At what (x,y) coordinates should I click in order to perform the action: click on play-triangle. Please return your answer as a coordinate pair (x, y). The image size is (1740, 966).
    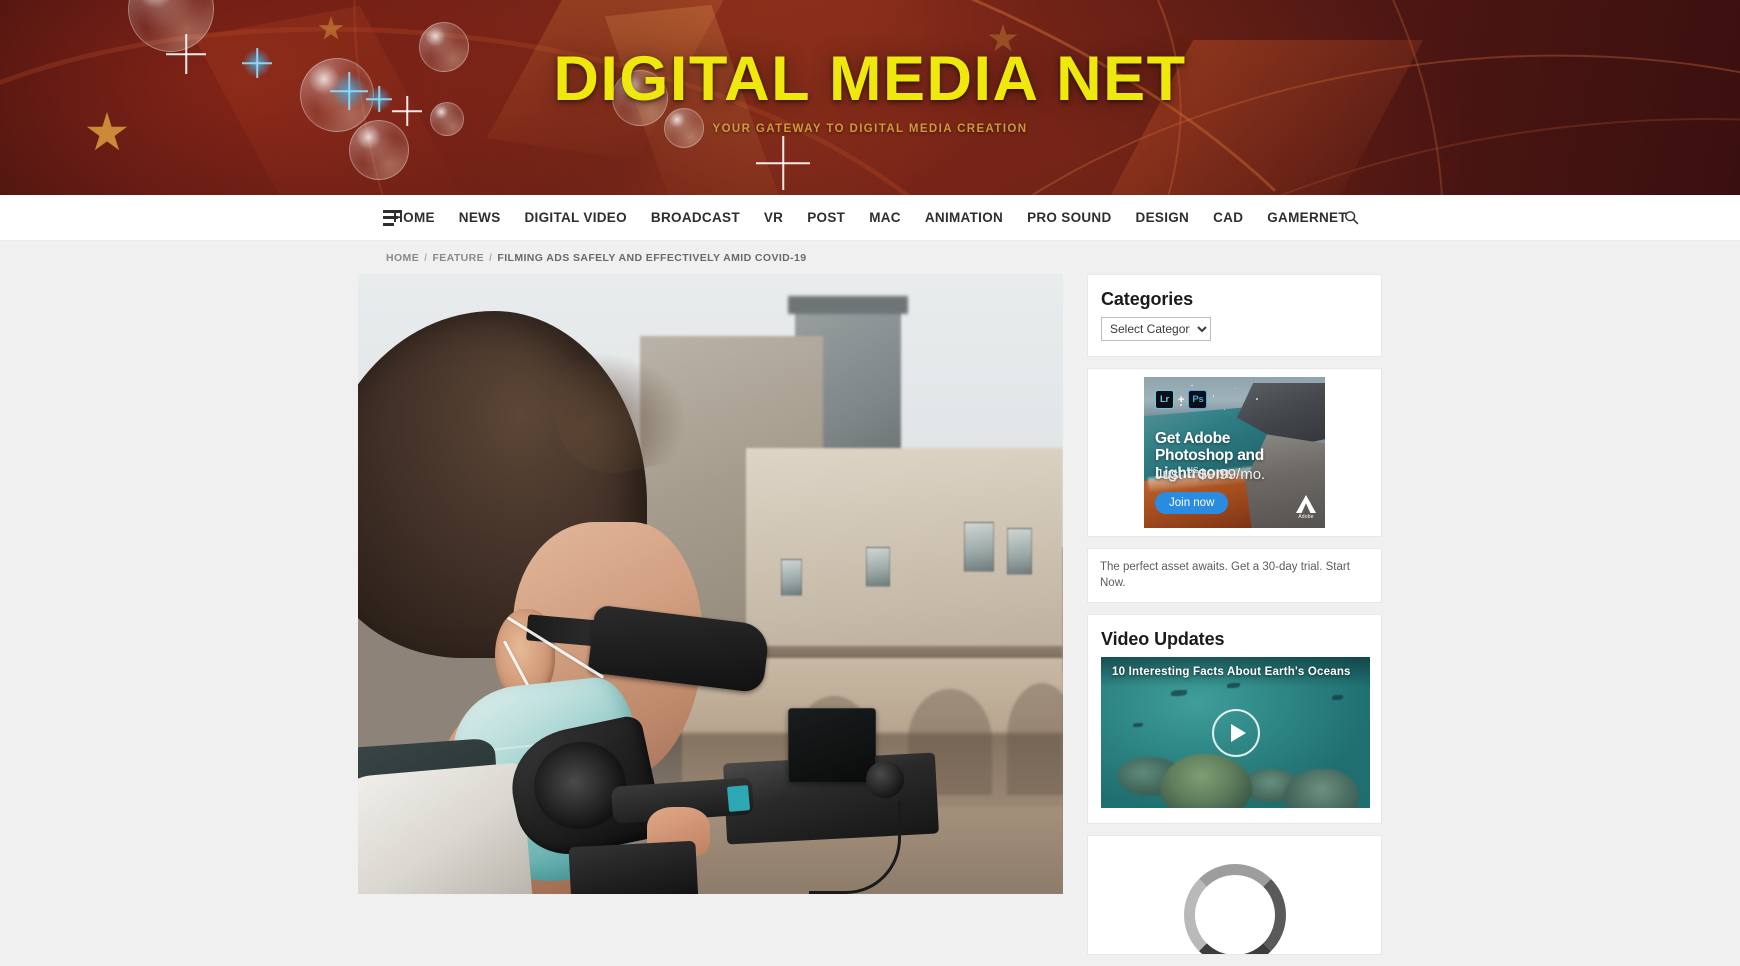
    Looking at the image, I should click on (1238, 732).